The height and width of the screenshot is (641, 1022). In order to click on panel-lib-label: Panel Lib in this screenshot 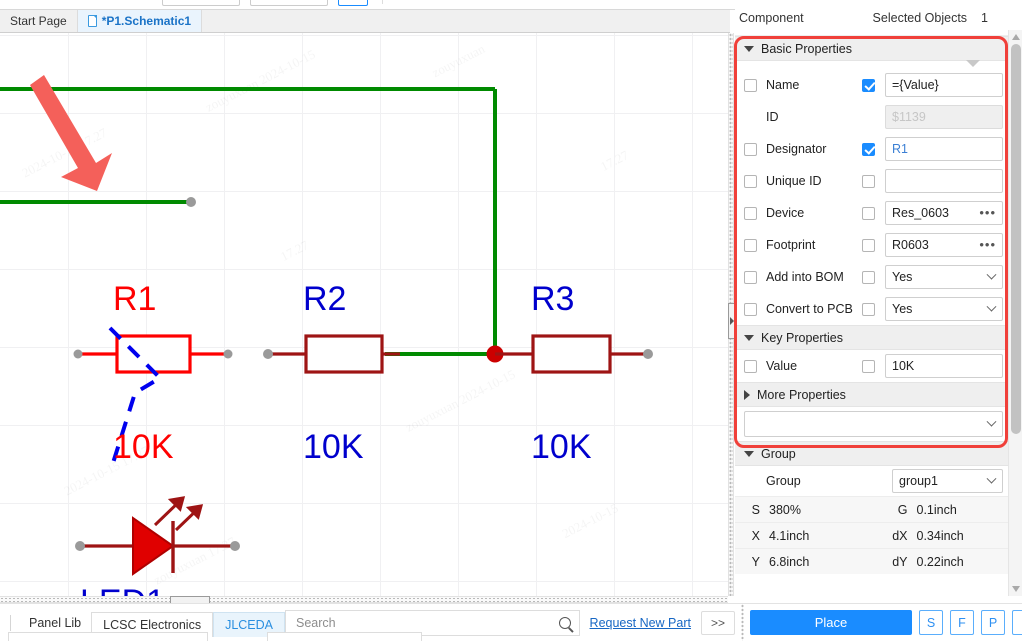, I will do `click(55, 623)`.